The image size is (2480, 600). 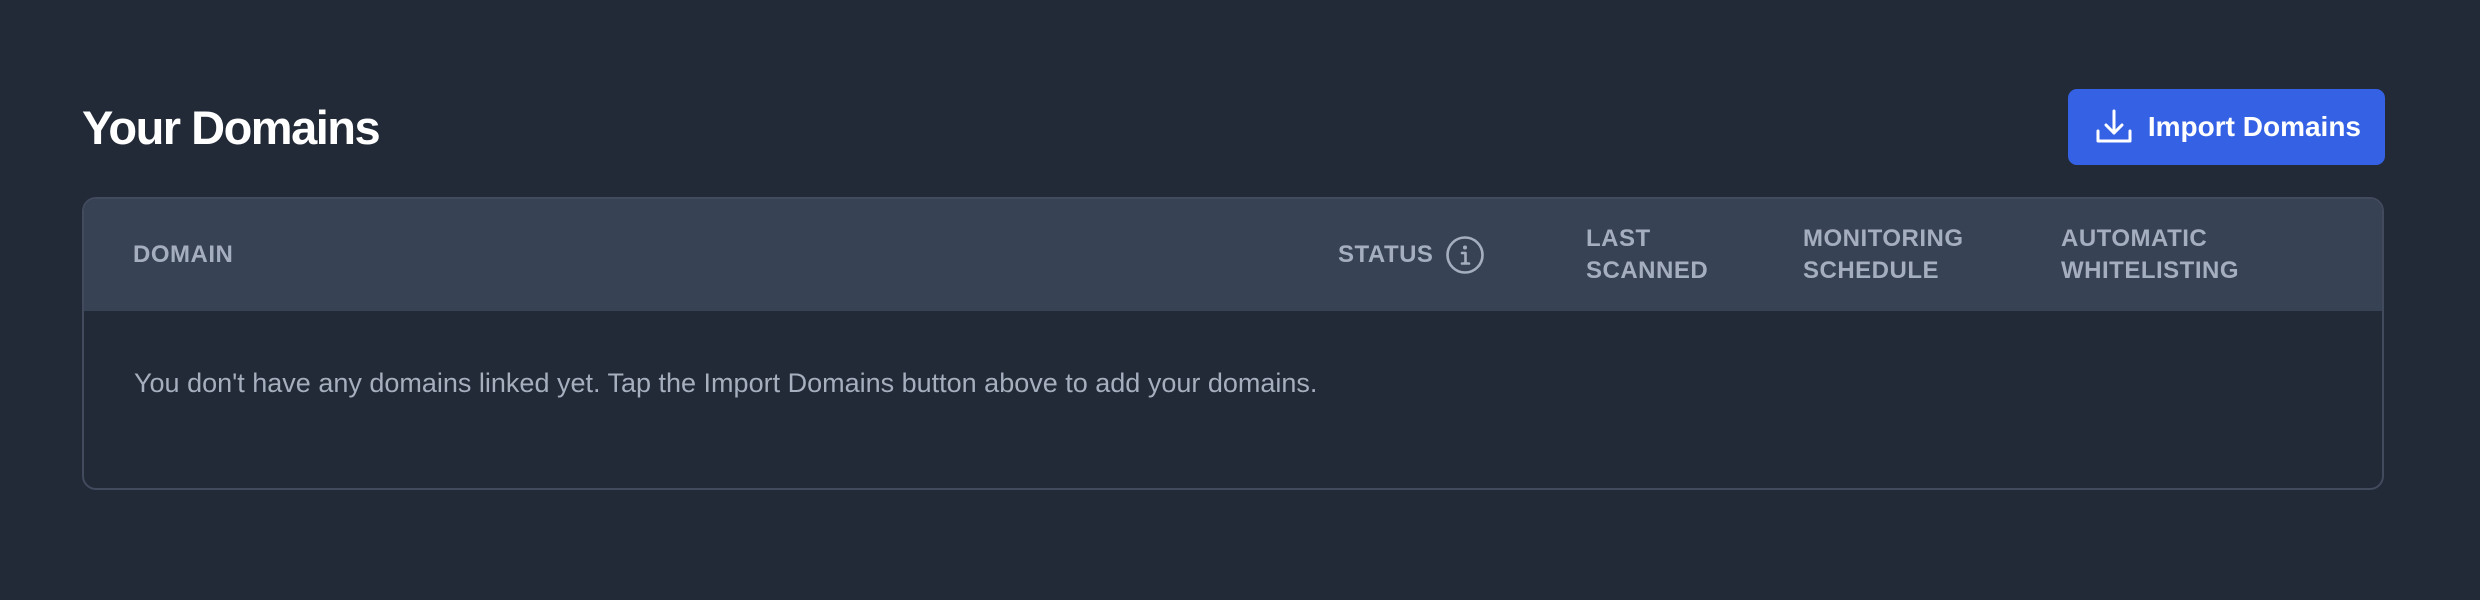 What do you see at coordinates (2150, 255) in the screenshot?
I see `column-header-automatic-whitelisting: AUTOMATIC WHITELISTING` at bounding box center [2150, 255].